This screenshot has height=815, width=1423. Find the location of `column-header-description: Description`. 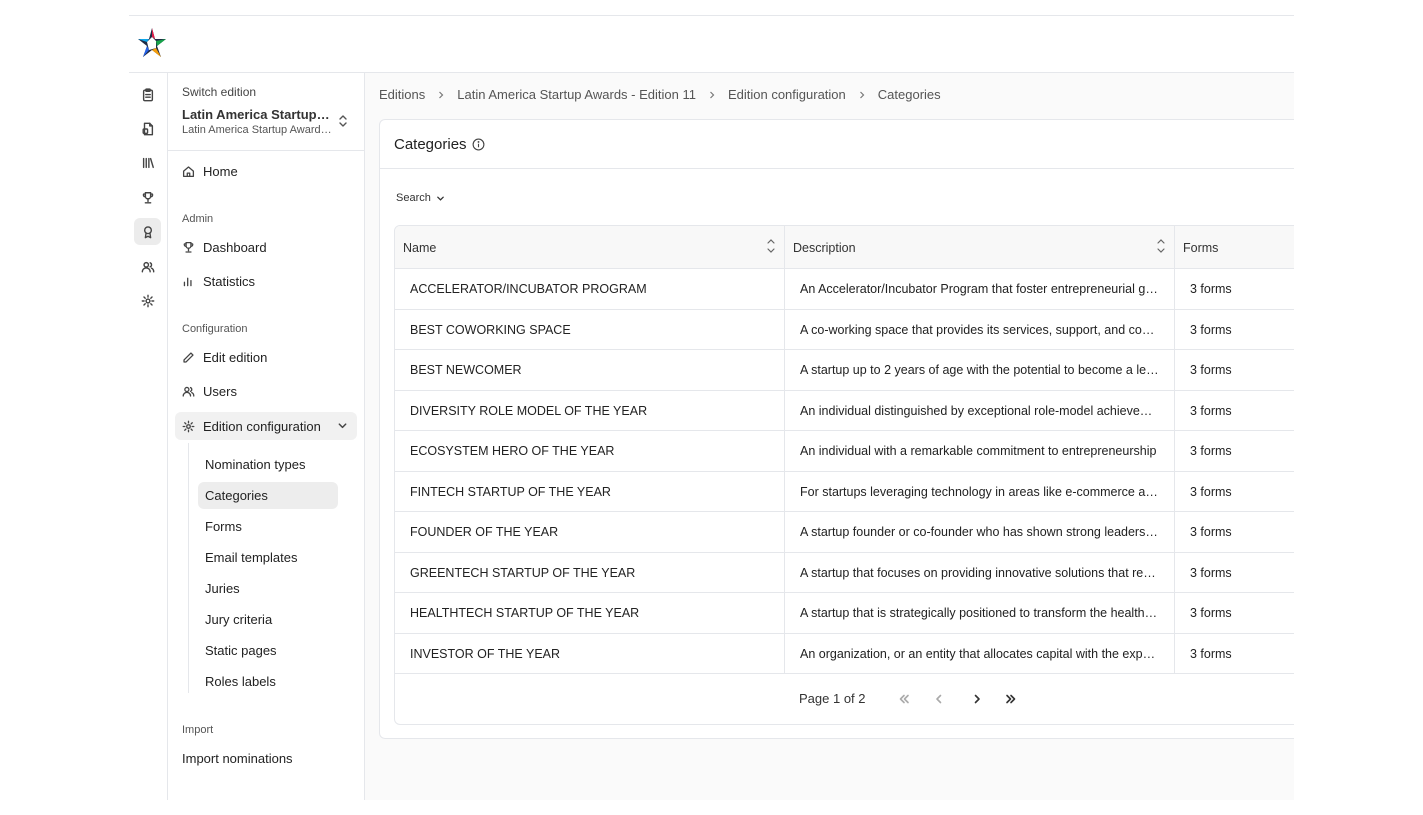

column-header-description: Description is located at coordinates (980, 247).